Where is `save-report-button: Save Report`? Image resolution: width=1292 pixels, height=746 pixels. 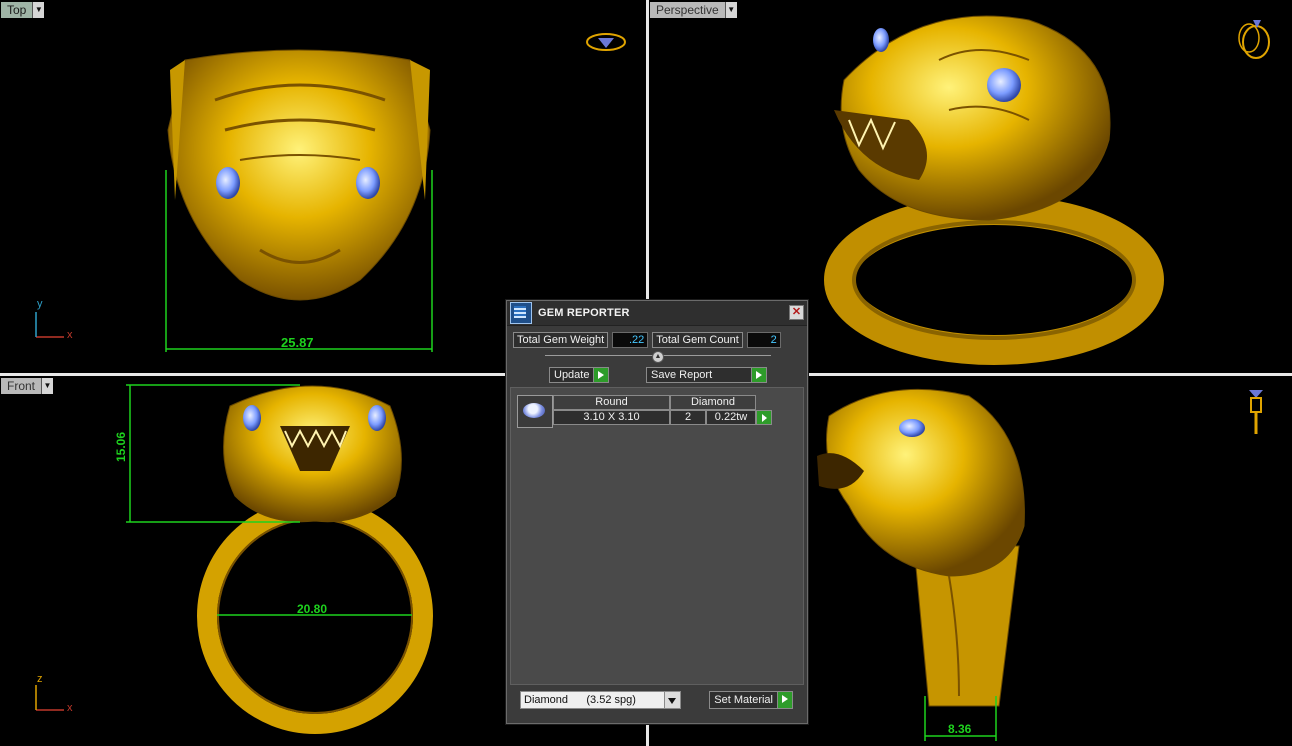
save-report-button: Save Report is located at coordinates (706, 375).